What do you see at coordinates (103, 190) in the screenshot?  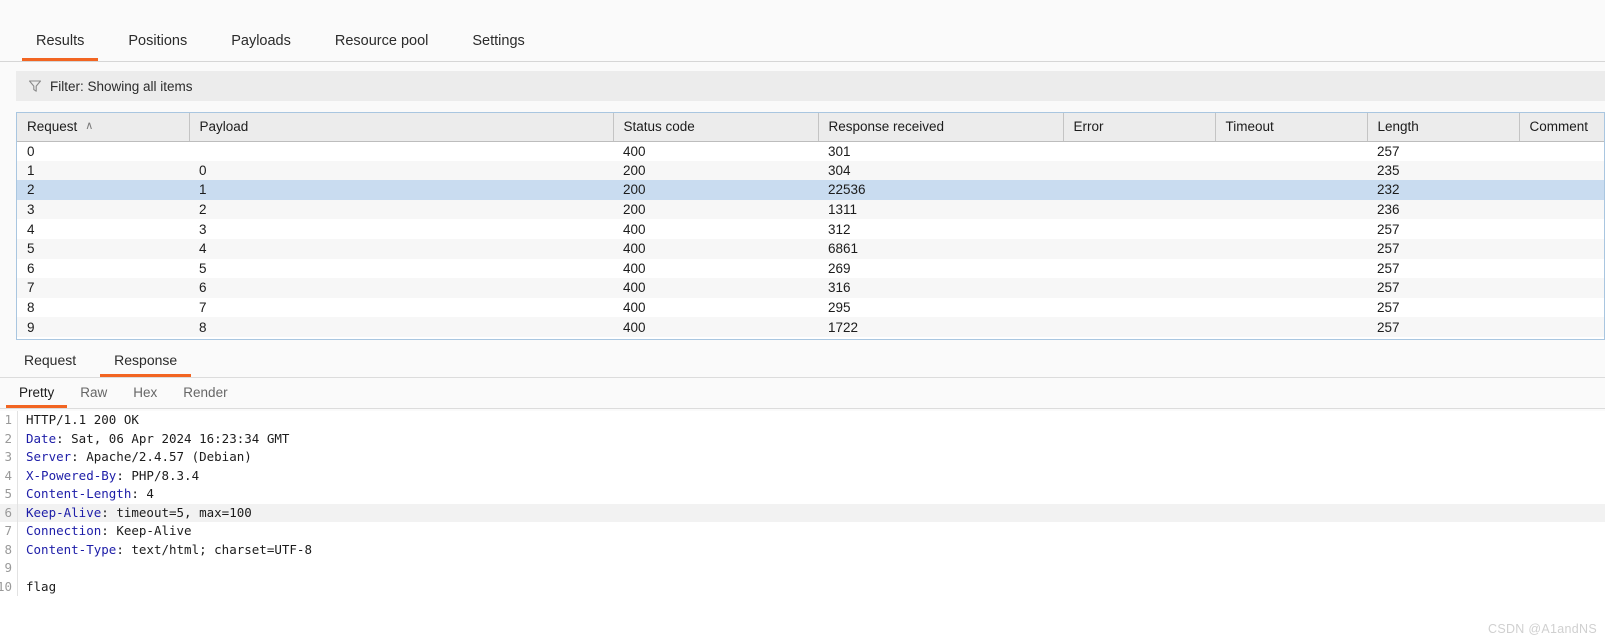 I see `cell-request: 2` at bounding box center [103, 190].